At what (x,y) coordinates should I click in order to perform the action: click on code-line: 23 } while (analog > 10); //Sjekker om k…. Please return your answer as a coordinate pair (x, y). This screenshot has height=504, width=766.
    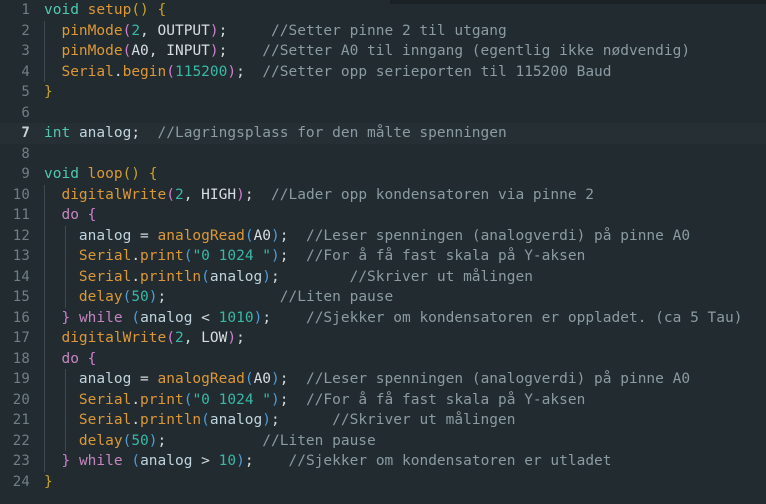
    Looking at the image, I should click on (383, 461).